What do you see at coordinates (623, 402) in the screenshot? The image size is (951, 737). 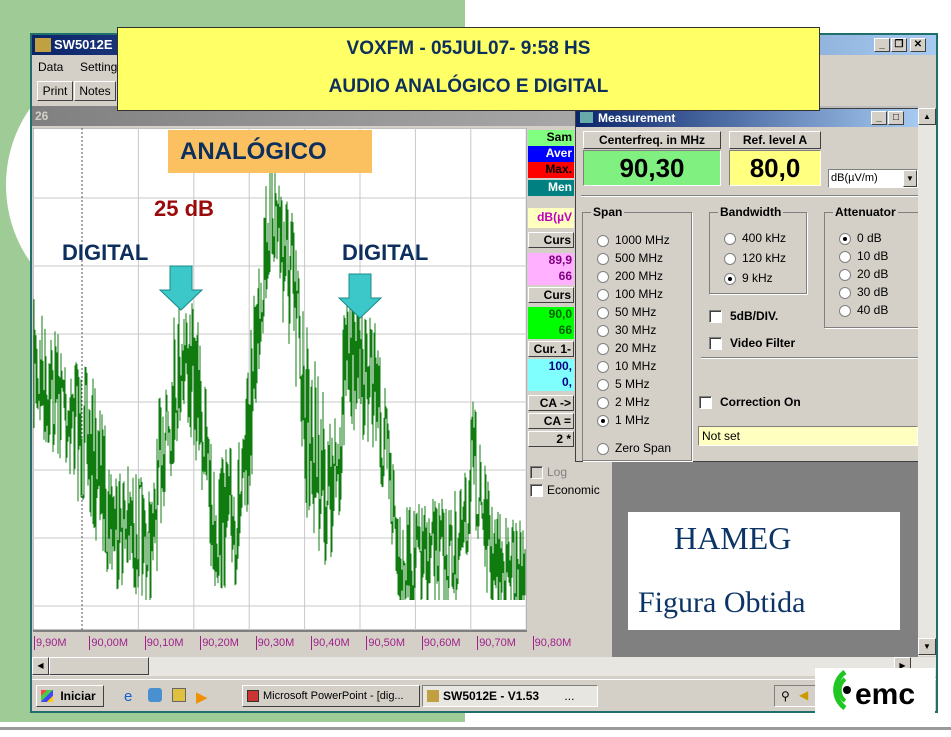 I see `span-option: 2 MHz` at bounding box center [623, 402].